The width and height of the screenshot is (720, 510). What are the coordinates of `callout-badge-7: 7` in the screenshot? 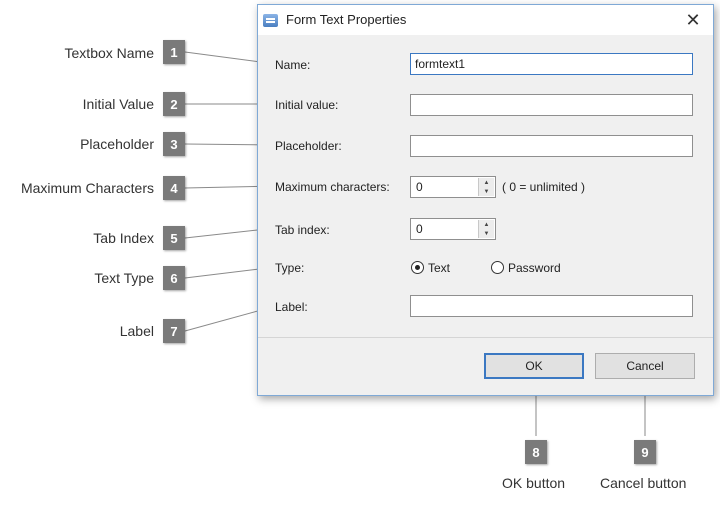 It's located at (174, 331).